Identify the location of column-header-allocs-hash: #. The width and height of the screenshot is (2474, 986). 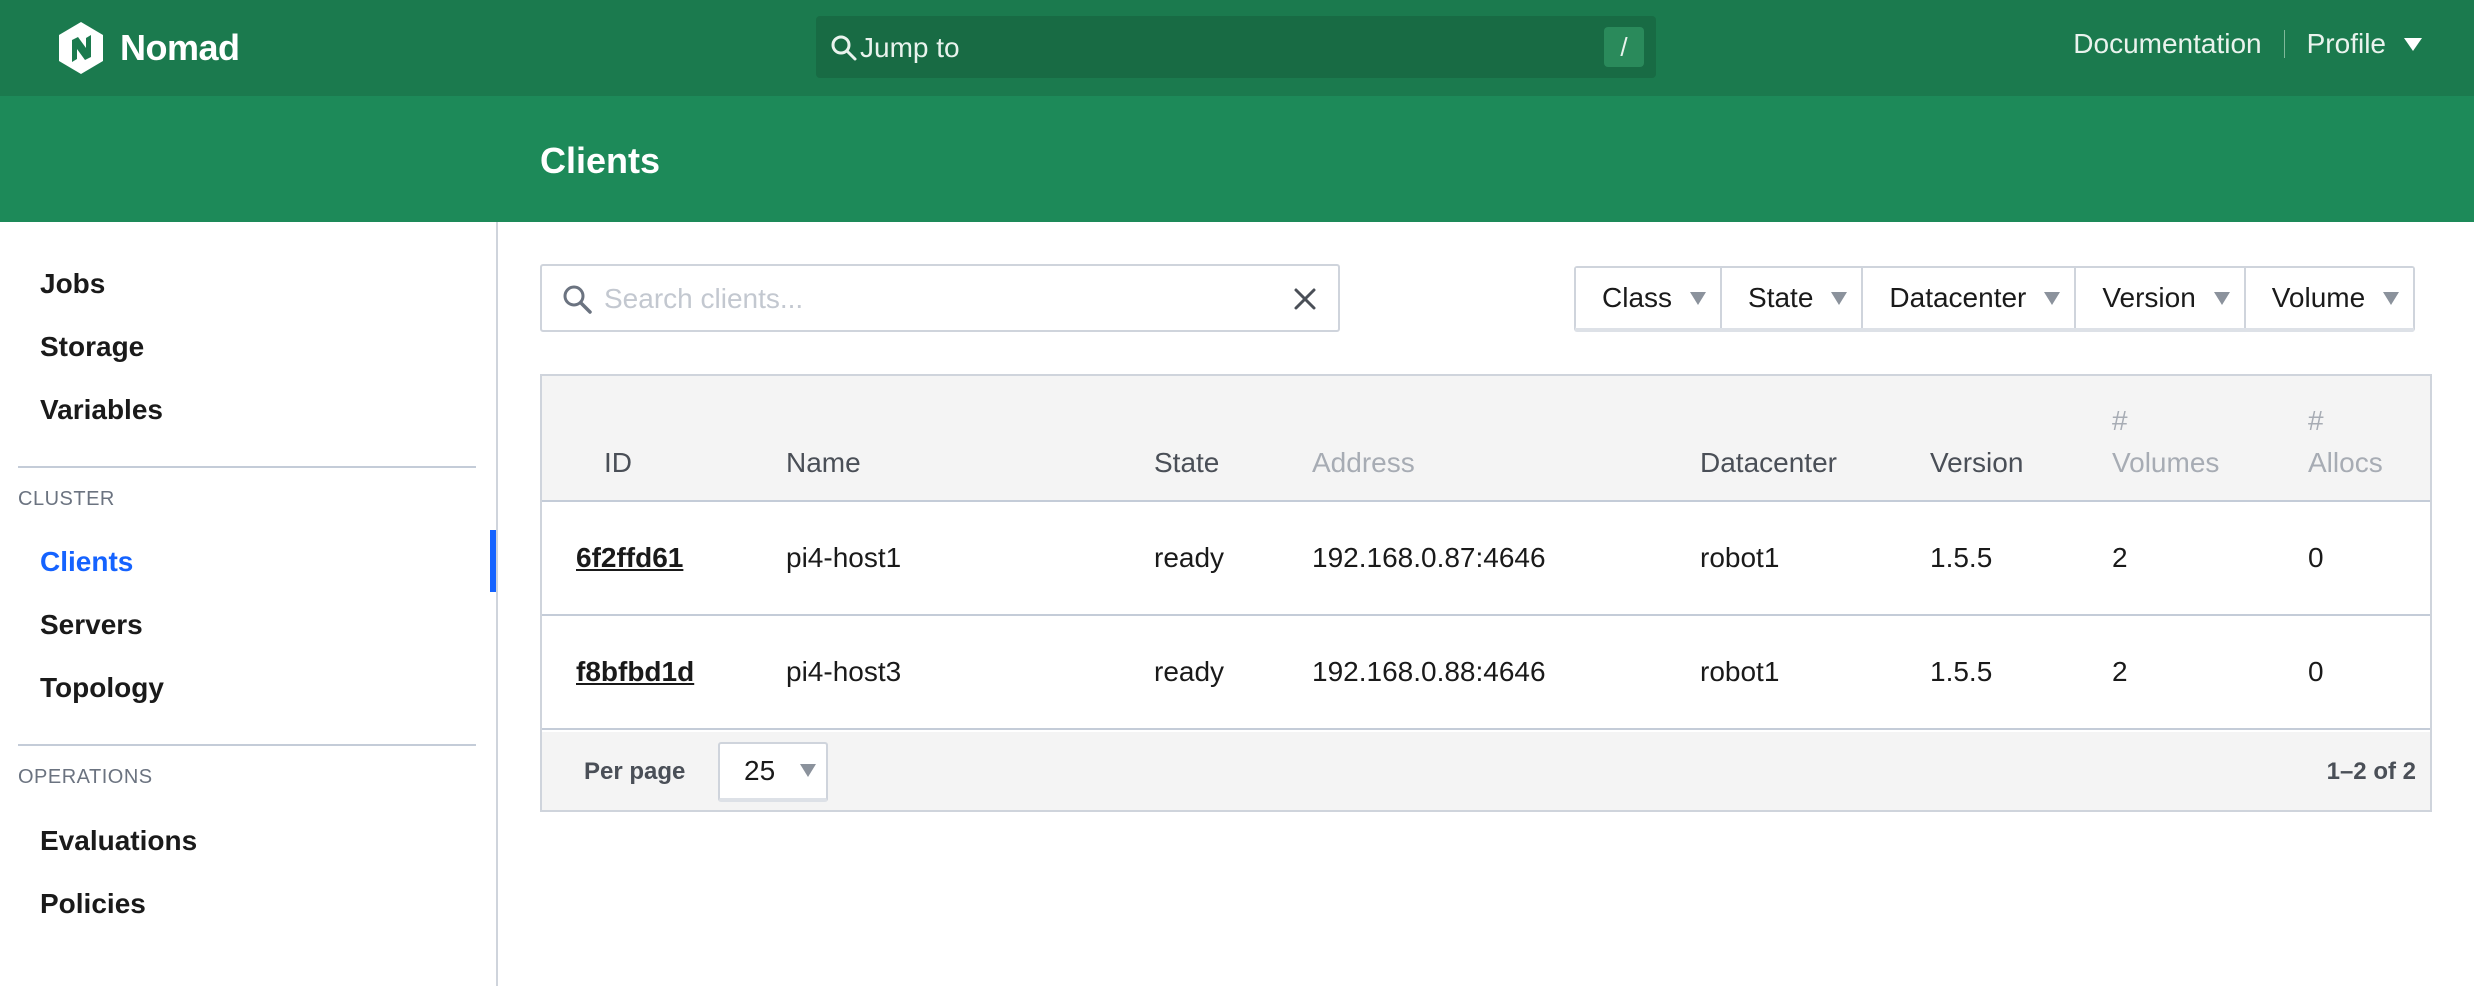
(2316, 420).